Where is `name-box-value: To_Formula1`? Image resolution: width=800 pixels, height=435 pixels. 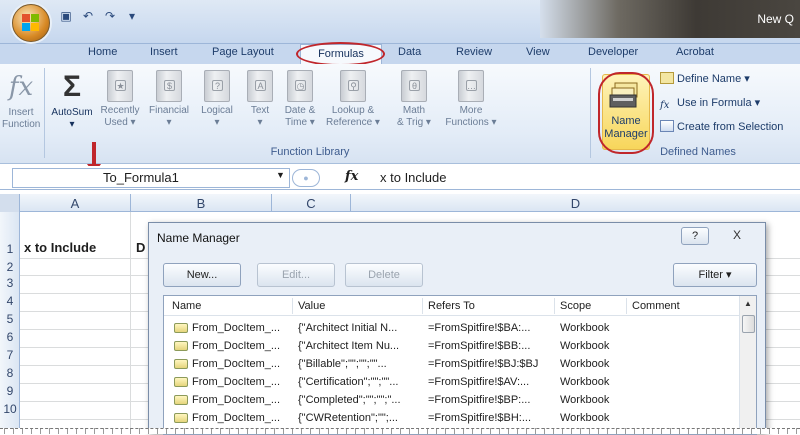
name-box-value: To_Formula1 is located at coordinates (141, 177).